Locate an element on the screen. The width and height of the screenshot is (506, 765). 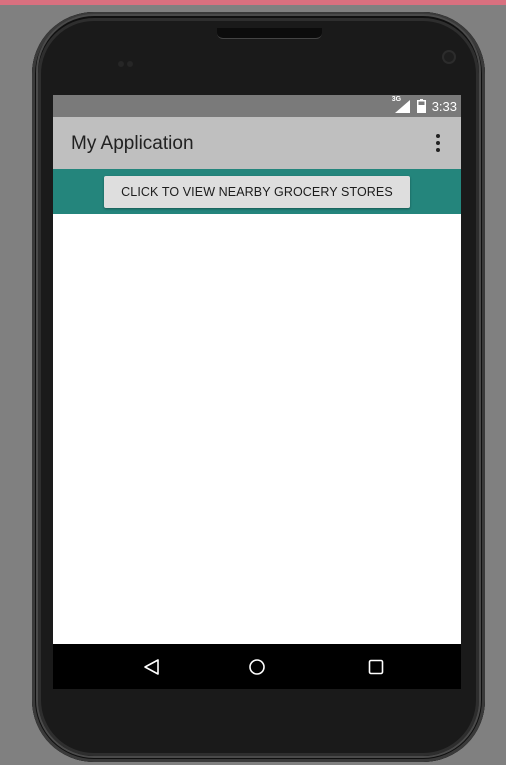
status-icons: 3G 3:33 is located at coordinates (424, 106).